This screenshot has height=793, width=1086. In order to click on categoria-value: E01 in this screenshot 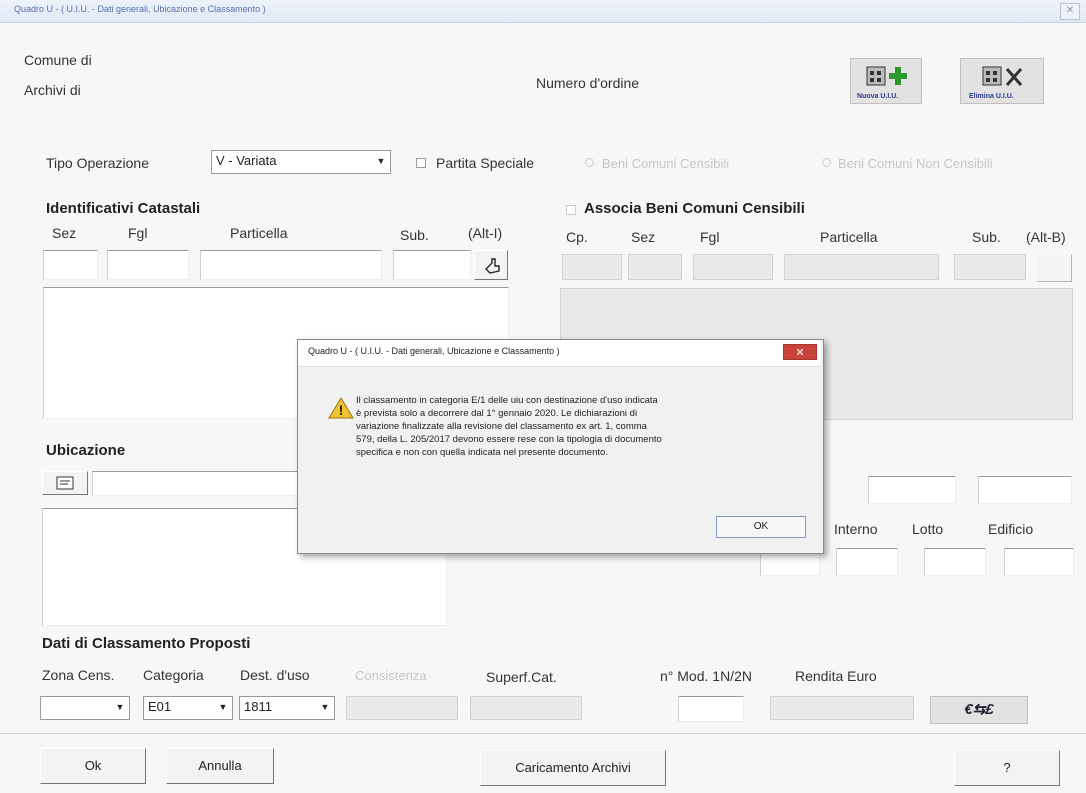, I will do `click(160, 706)`.